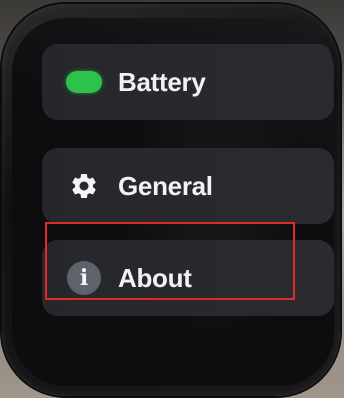 This screenshot has width=344, height=398. Describe the element at coordinates (155, 277) in the screenshot. I see `menu-item-label: About` at that location.